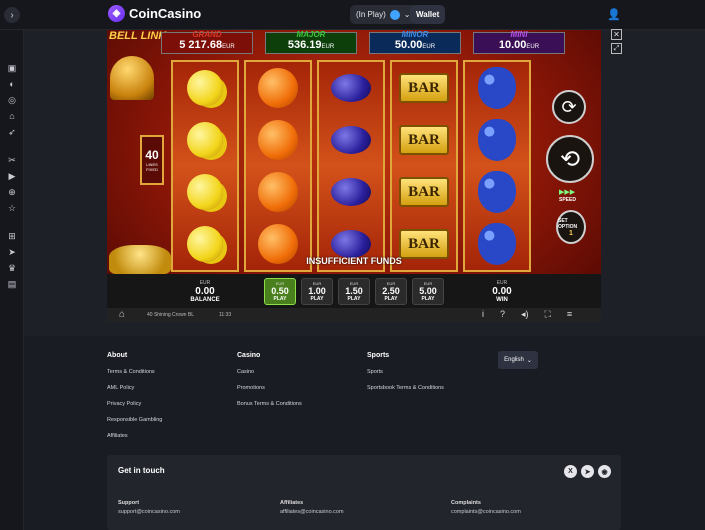 The image size is (705, 530). Describe the element at coordinates (12, 284) in the screenshot. I see `support-chat-icon: ▤` at that location.